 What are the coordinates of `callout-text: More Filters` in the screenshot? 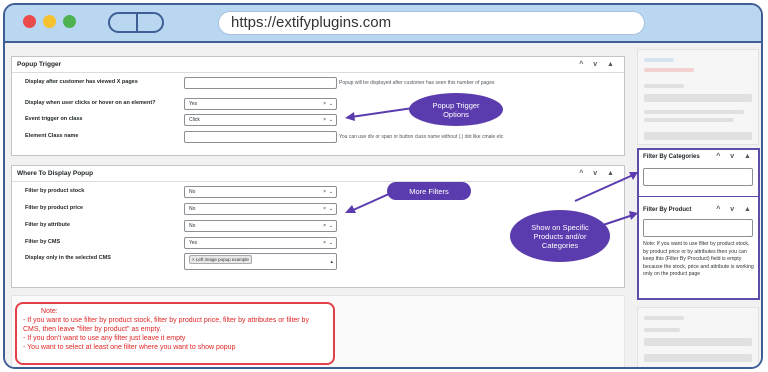 It's located at (429, 191).